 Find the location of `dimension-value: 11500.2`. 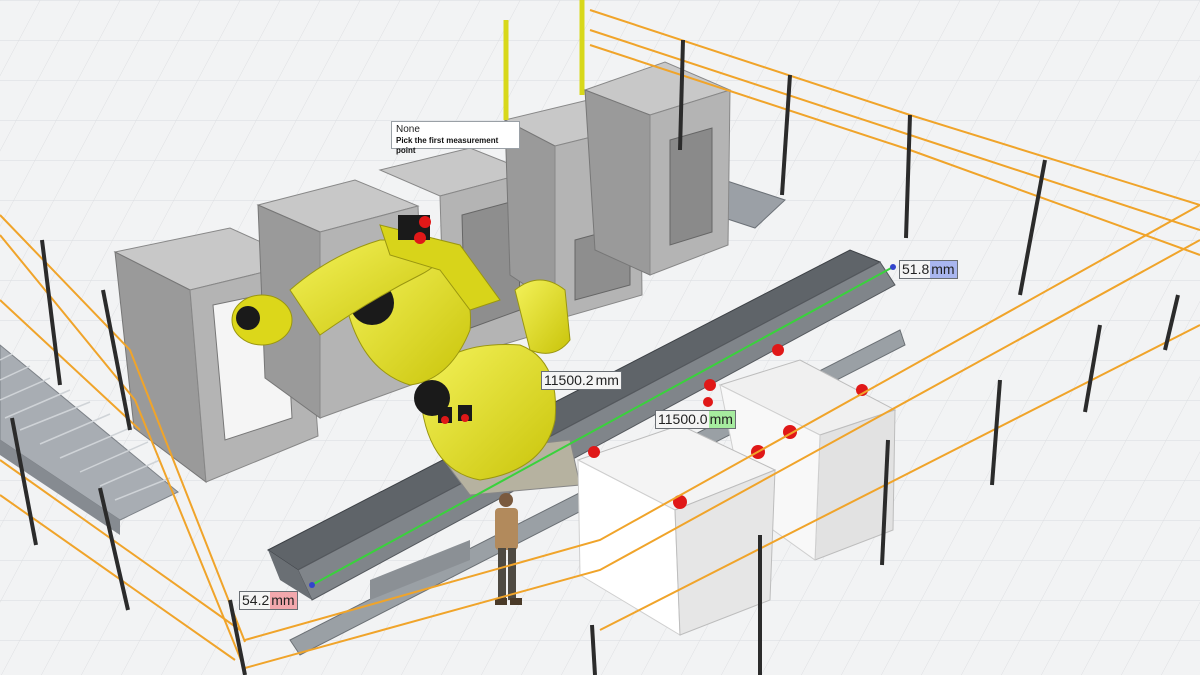

dimension-value: 11500.2 is located at coordinates (568, 380).